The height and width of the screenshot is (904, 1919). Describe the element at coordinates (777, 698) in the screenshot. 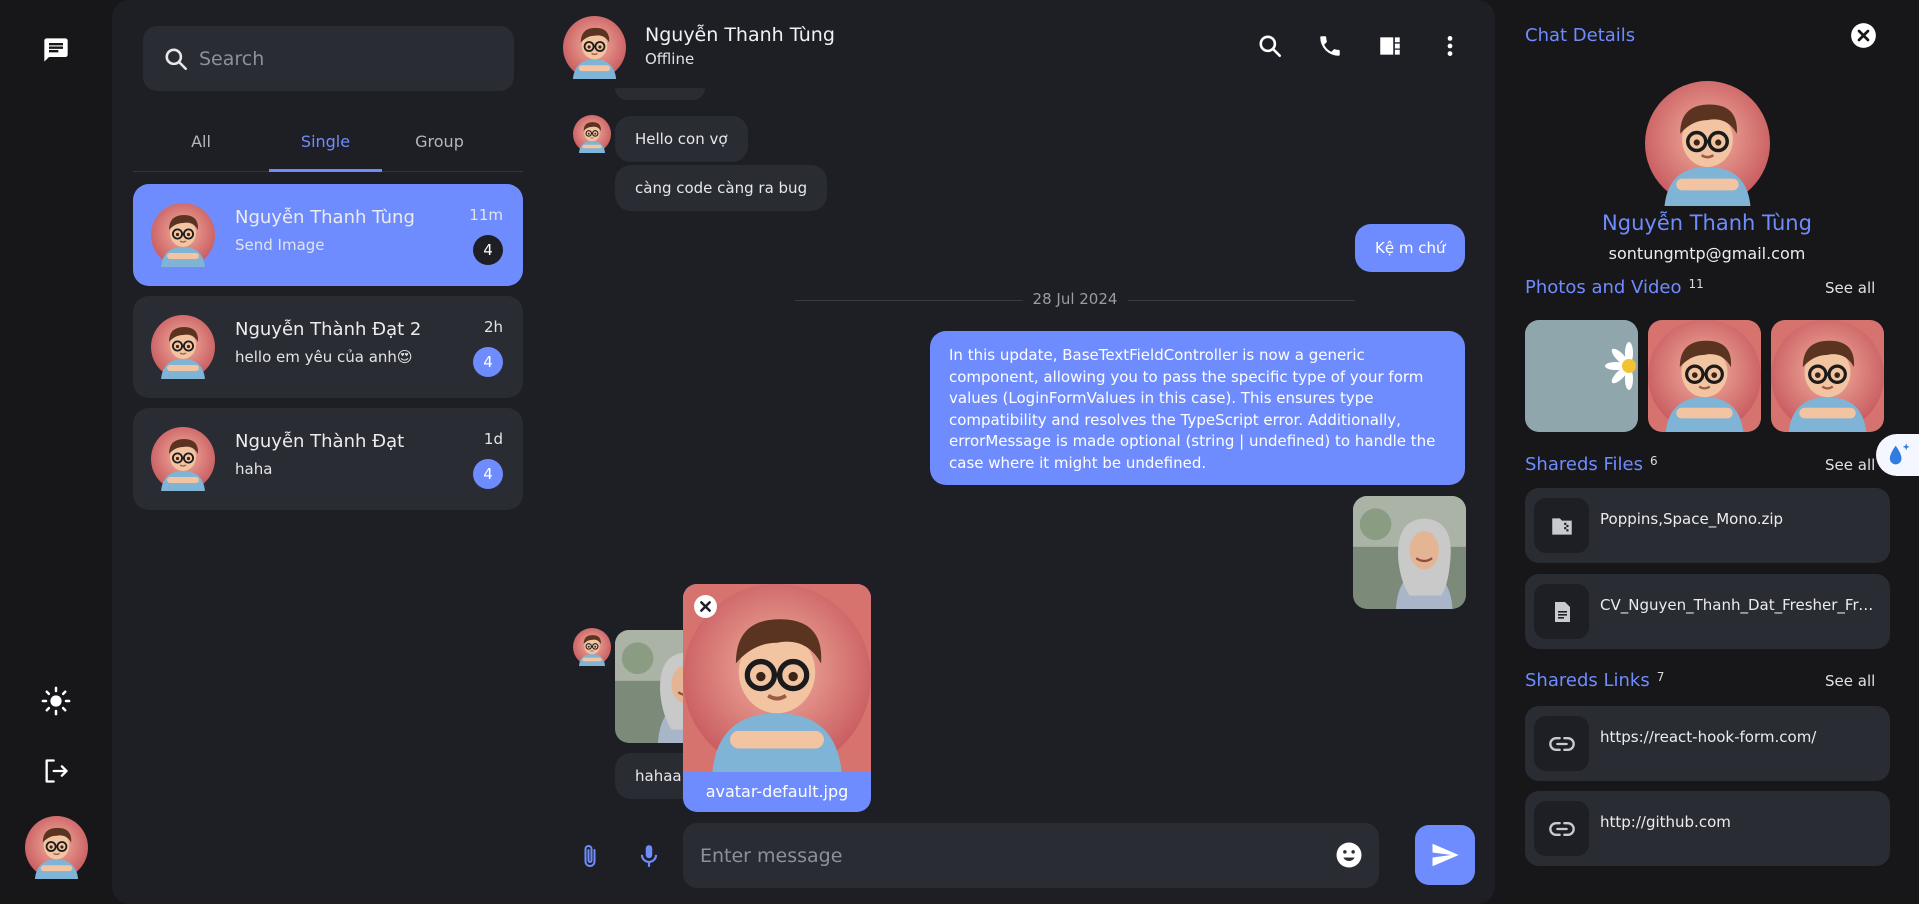

I see `attachment-preview: avatar-default.jpg` at that location.